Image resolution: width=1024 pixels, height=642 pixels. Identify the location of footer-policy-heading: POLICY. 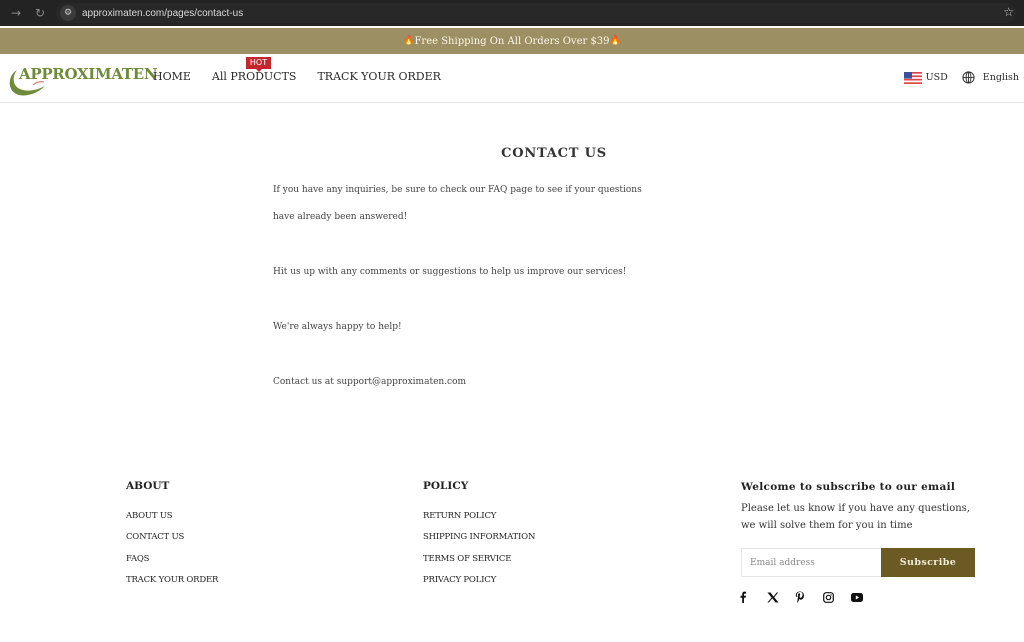
(446, 486).